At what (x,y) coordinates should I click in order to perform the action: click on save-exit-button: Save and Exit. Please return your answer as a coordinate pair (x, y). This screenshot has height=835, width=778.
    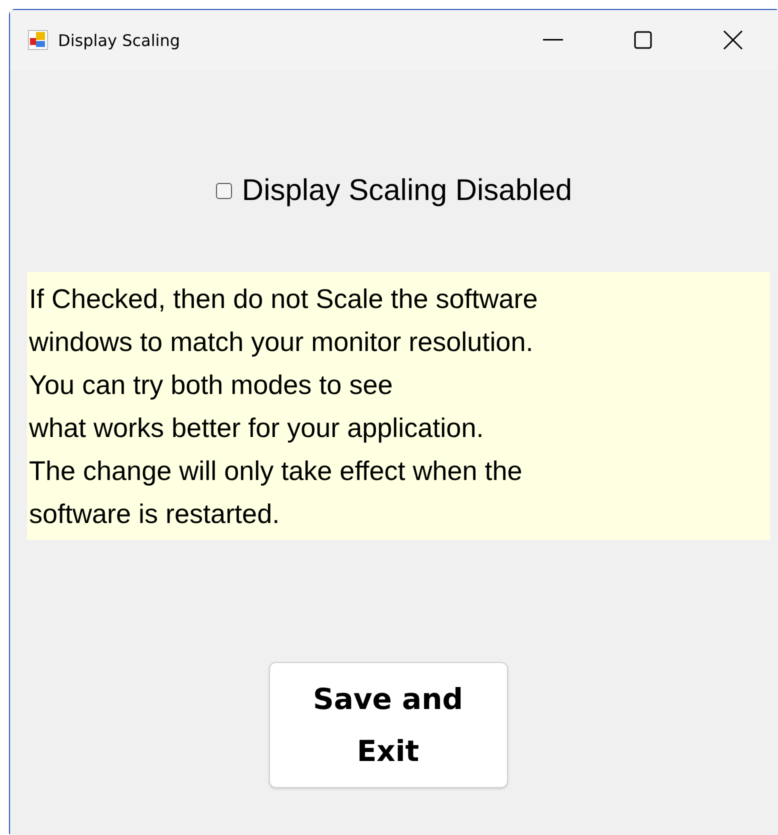
    Looking at the image, I should click on (388, 725).